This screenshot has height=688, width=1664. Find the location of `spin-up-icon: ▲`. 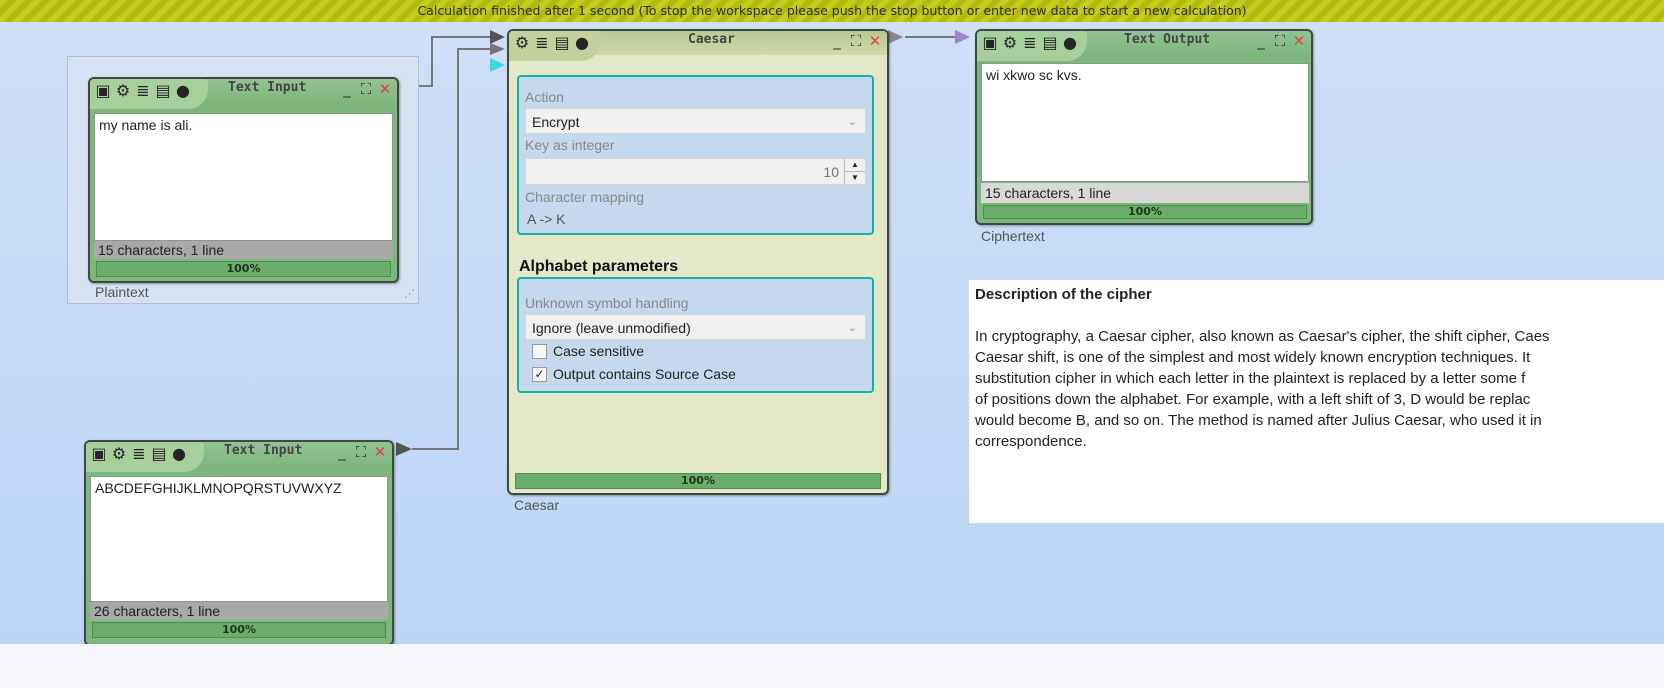

spin-up-icon: ▲ is located at coordinates (855, 165).